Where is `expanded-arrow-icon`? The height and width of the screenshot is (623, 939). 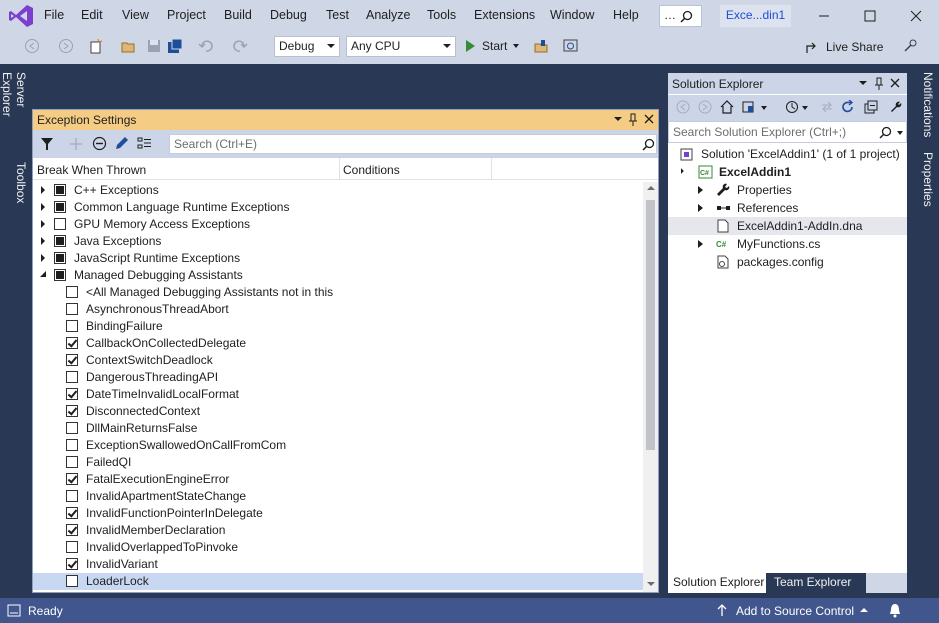 expanded-arrow-icon is located at coordinates (681, 171).